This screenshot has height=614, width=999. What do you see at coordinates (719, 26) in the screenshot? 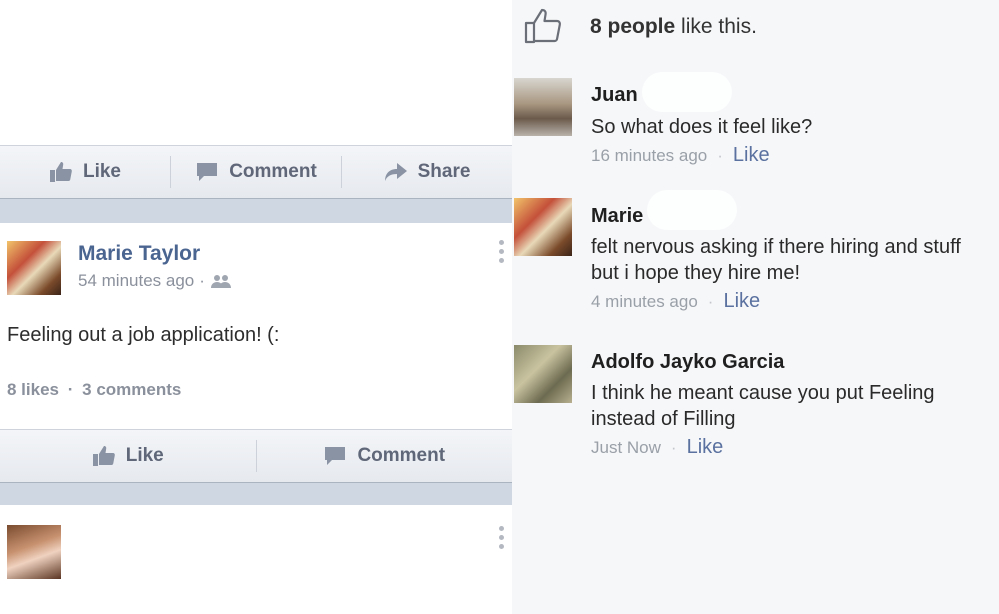
I see `likes-suffix: like this.` at bounding box center [719, 26].